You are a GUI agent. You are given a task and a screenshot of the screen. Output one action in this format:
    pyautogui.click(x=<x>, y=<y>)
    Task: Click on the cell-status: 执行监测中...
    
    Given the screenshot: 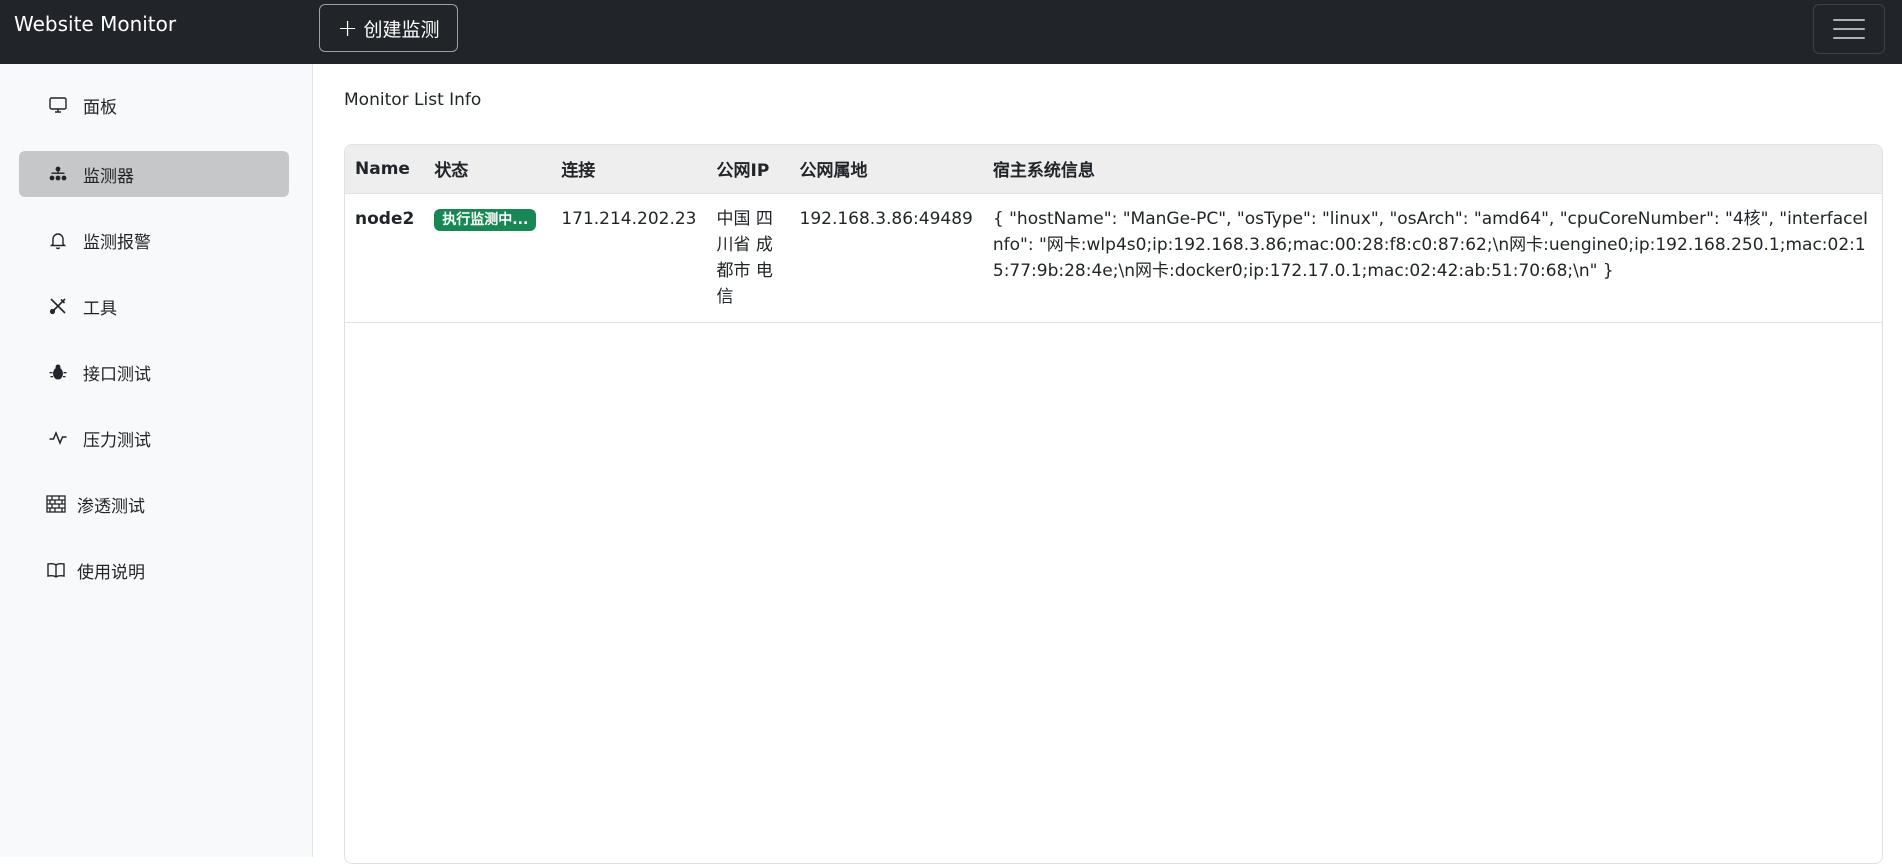 What is the action you would take?
    pyautogui.click(x=488, y=258)
    